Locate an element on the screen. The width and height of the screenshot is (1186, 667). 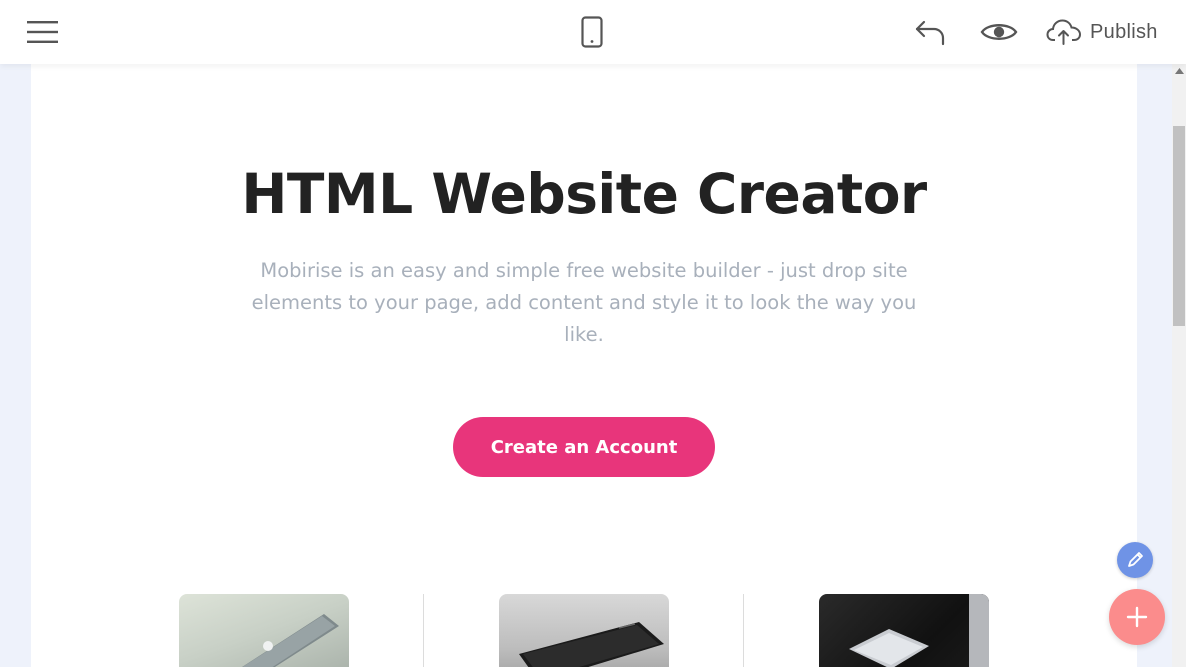
smartphone-photo is located at coordinates (584, 630).